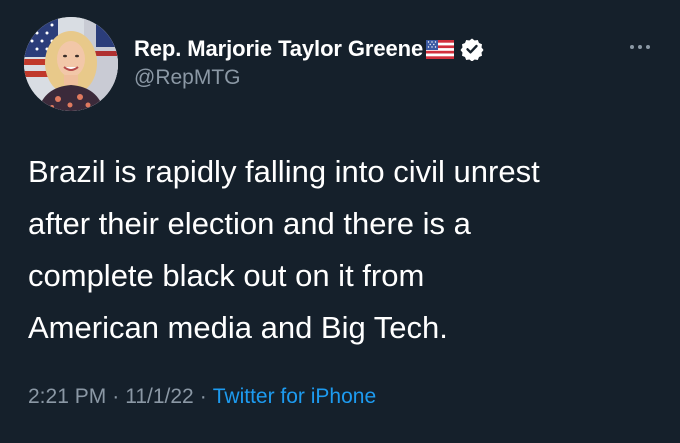 This screenshot has height=443, width=680. What do you see at coordinates (440, 49) in the screenshot?
I see `us-flag-icon` at bounding box center [440, 49].